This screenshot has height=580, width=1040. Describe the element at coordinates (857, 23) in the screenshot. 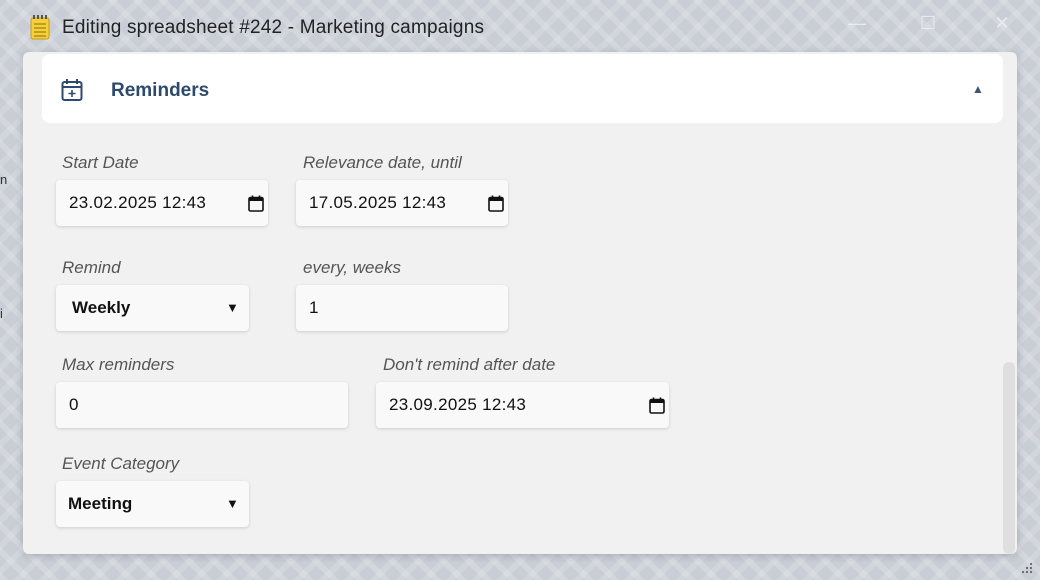

I see `minimize-button: —` at that location.